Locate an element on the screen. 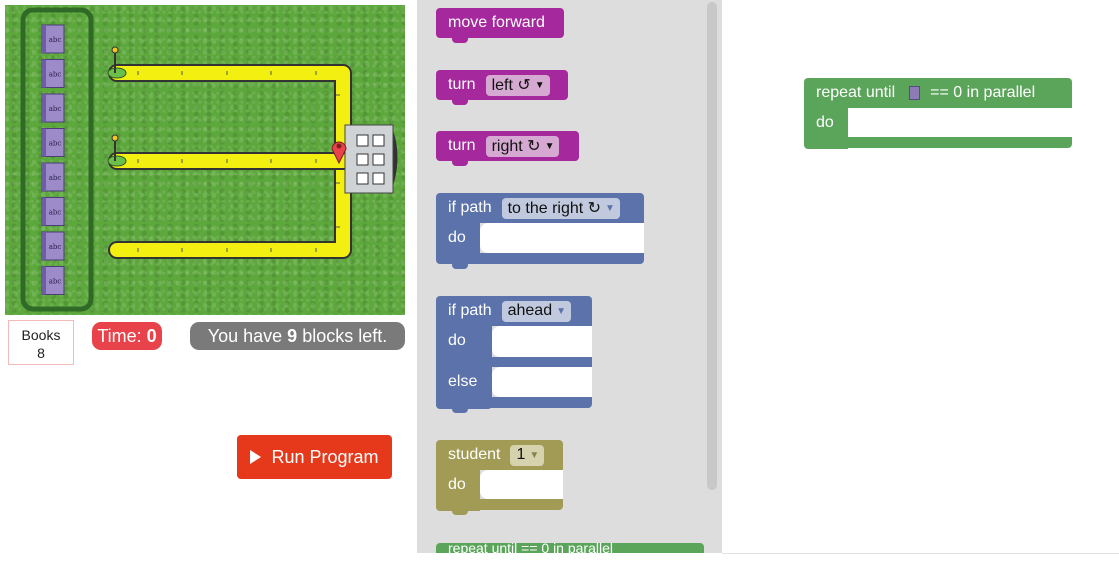  student-do-row: do is located at coordinates (451, 485).